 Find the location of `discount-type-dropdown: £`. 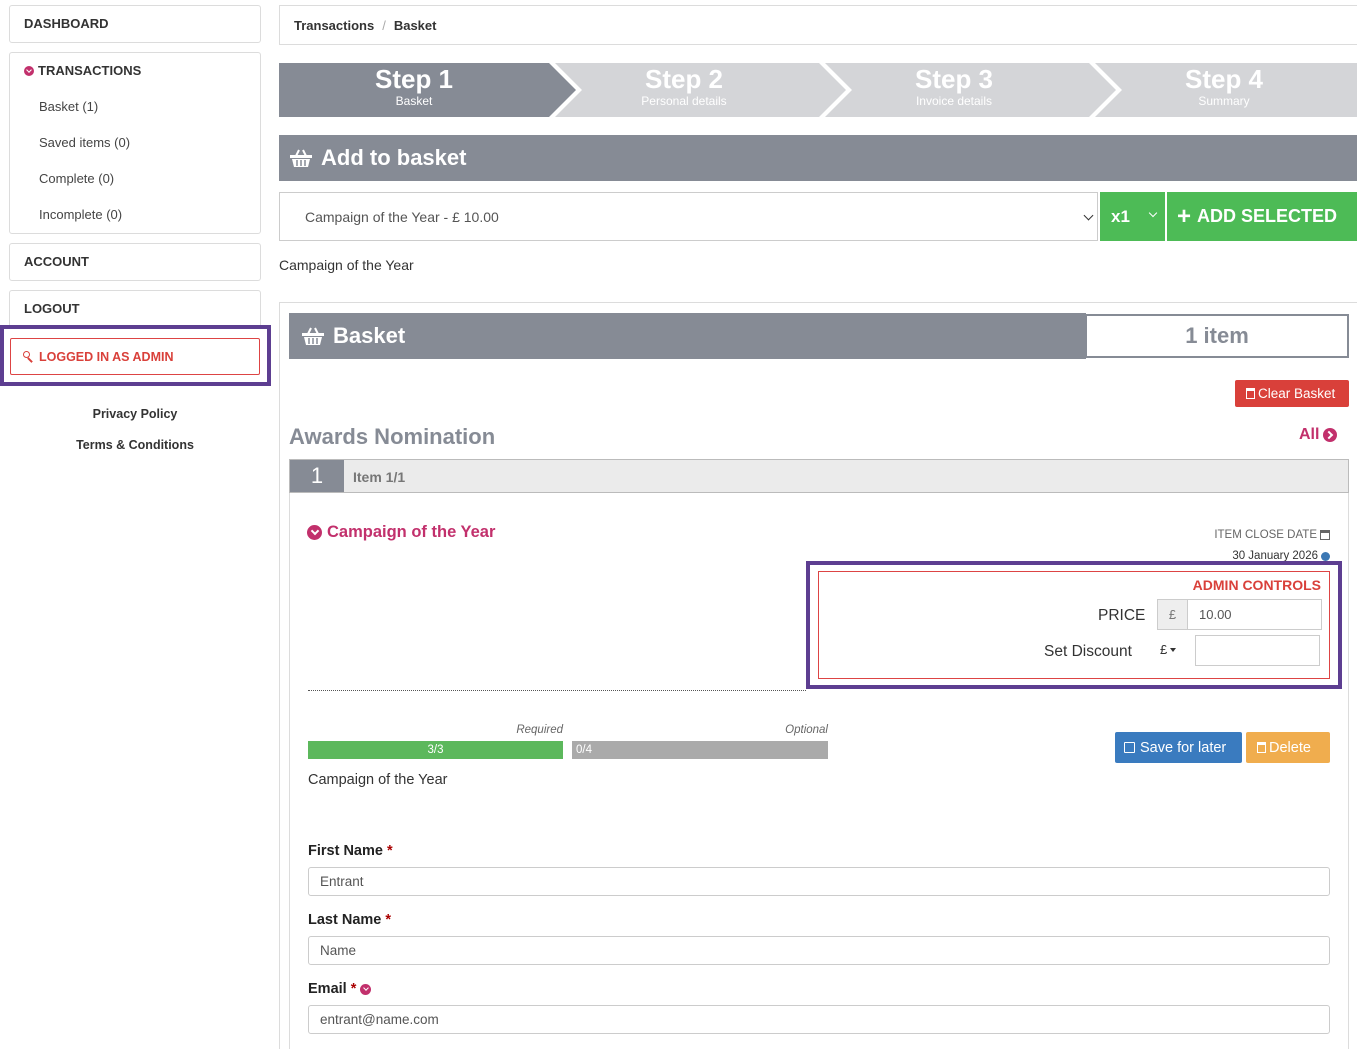

discount-type-dropdown: £ is located at coordinates (1168, 649).